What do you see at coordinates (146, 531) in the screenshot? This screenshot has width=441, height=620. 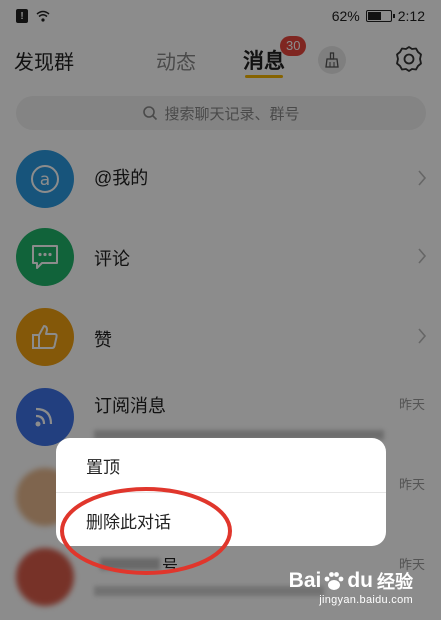 I see `annotation-ellipse` at bounding box center [146, 531].